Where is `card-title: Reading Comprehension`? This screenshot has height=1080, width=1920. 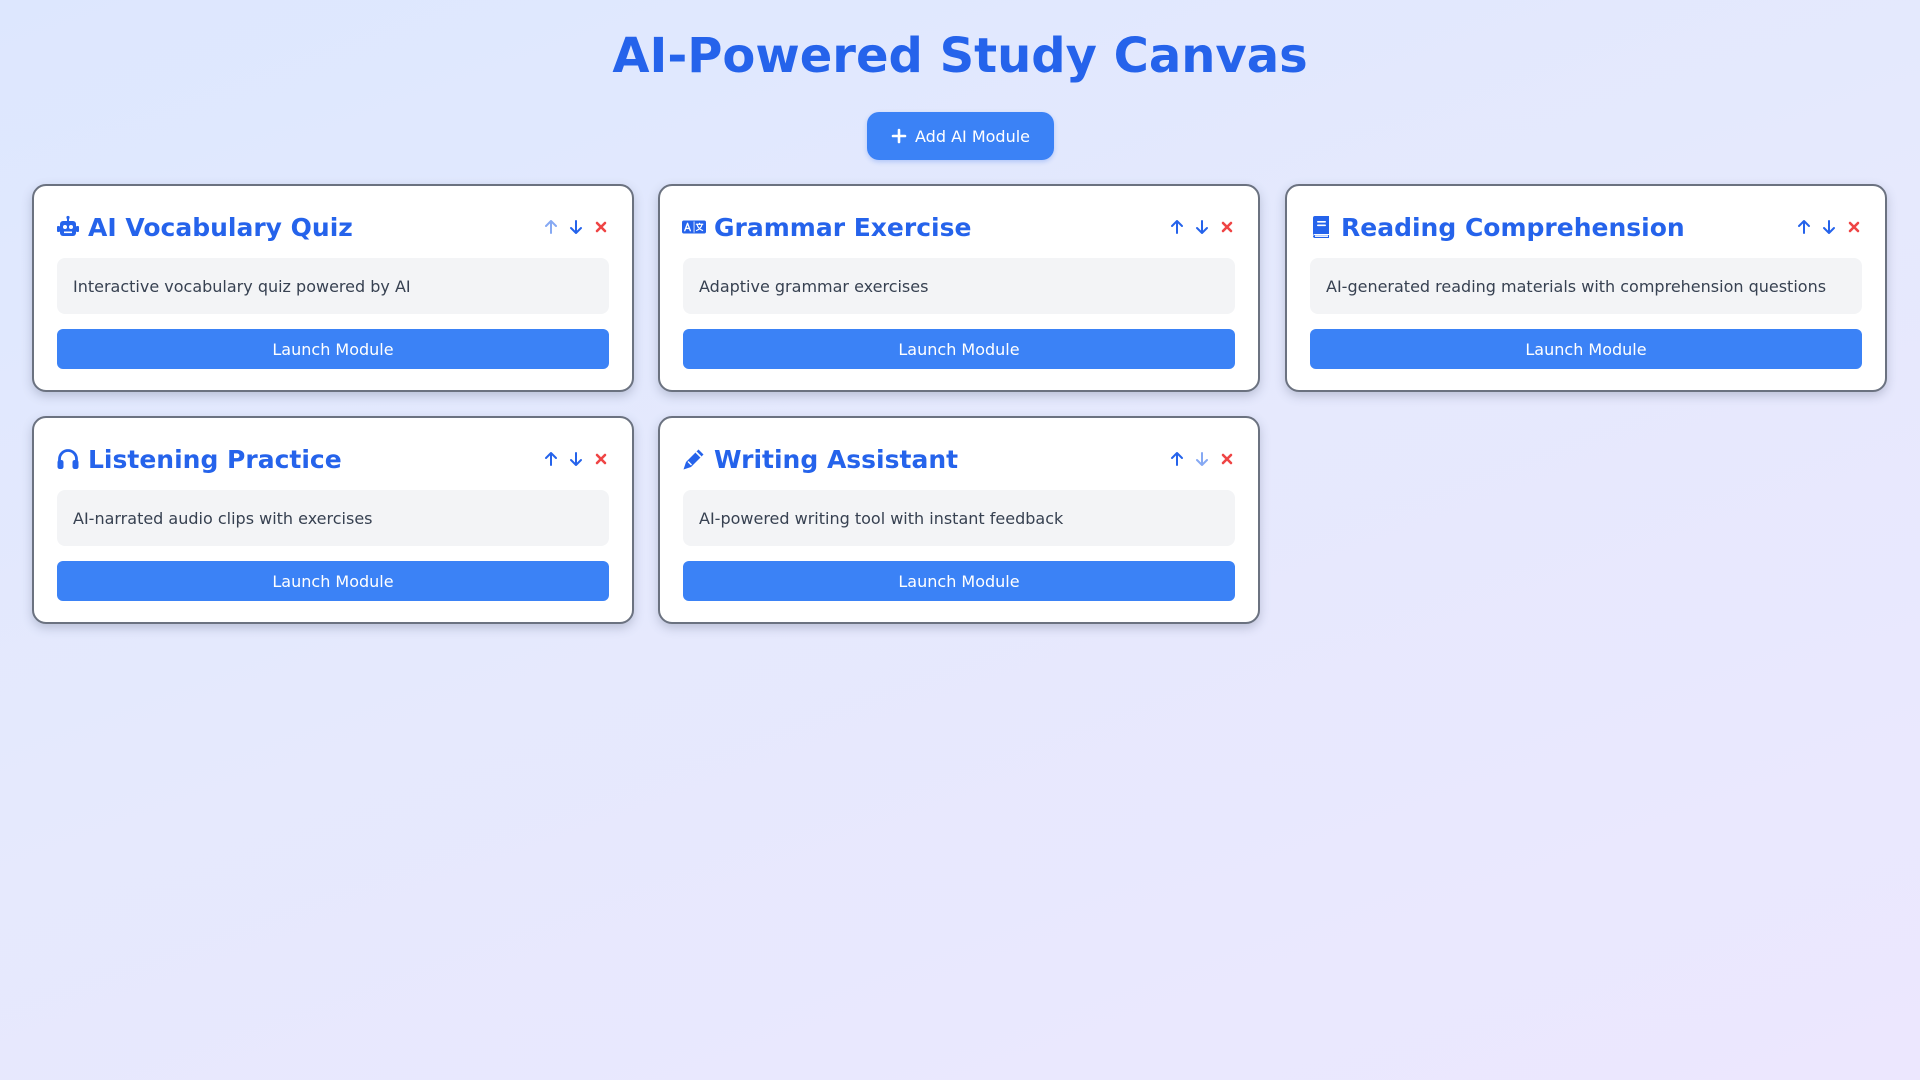
card-title: Reading Comprehension is located at coordinates (1513, 227).